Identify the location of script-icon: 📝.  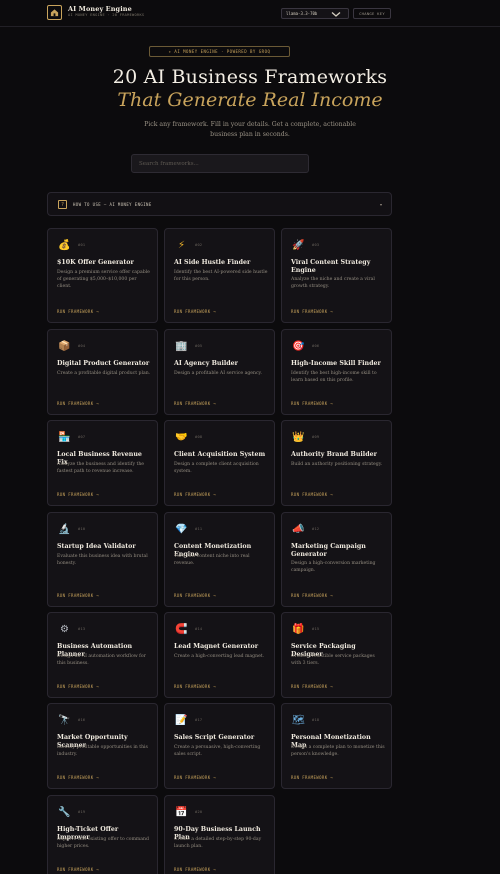
(181, 720).